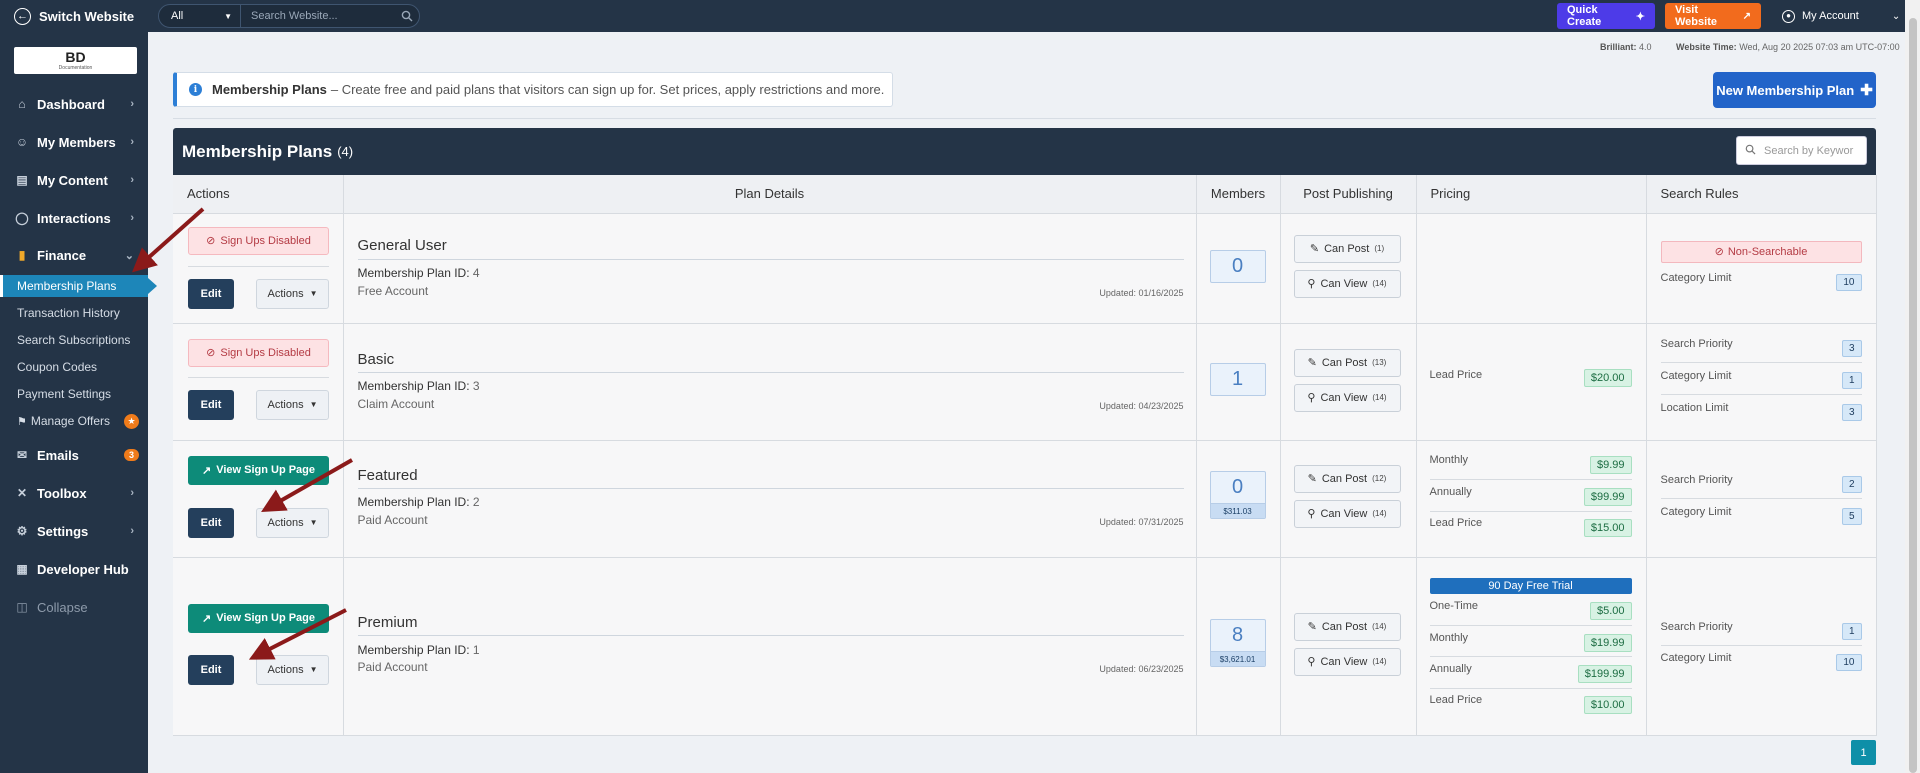 The image size is (1920, 773). Describe the element at coordinates (74, 493) in the screenshot. I see `sidebar-item-toolbox: ✕ Toolbox ›` at that location.